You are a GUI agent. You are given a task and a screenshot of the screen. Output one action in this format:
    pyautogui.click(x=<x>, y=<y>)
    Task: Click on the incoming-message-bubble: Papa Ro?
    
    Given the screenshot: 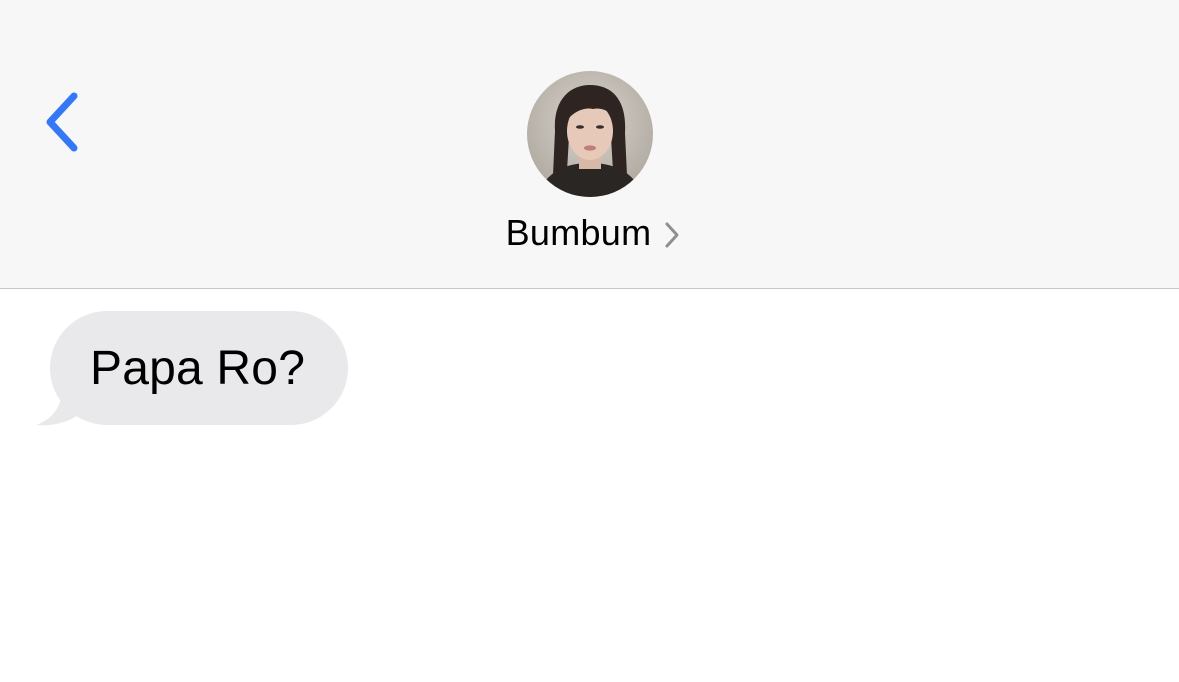 What is the action you would take?
    pyautogui.click(x=199, y=368)
    